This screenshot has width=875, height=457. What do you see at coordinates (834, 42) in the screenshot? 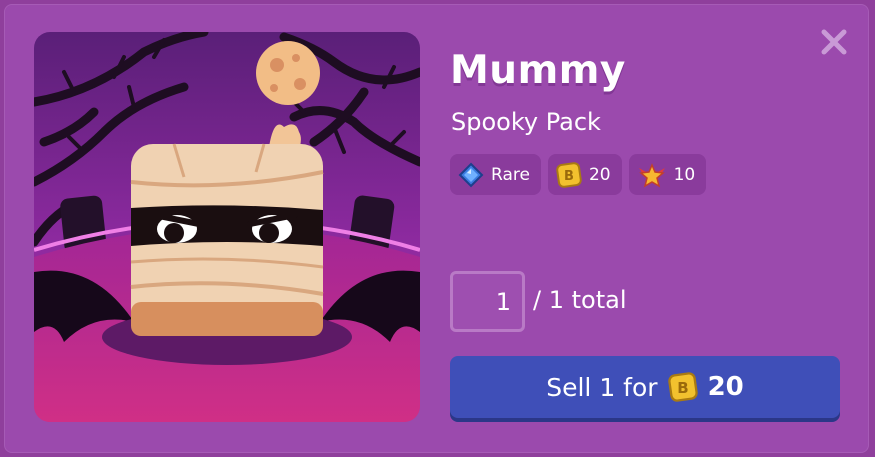
I see `close-icon` at bounding box center [834, 42].